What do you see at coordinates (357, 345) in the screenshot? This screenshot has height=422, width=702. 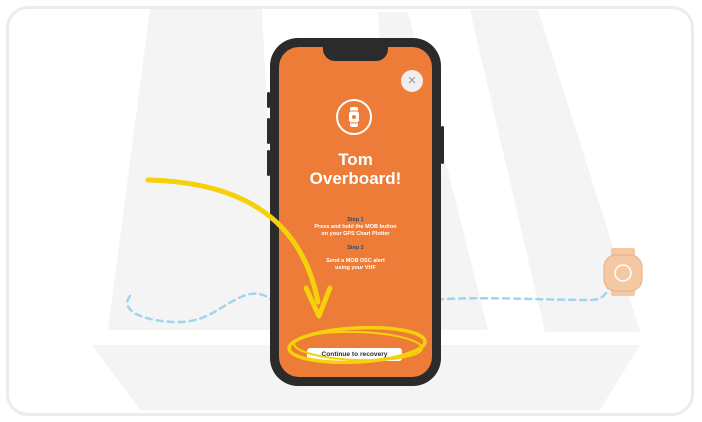 I see `highlight-circle-icon` at bounding box center [357, 345].